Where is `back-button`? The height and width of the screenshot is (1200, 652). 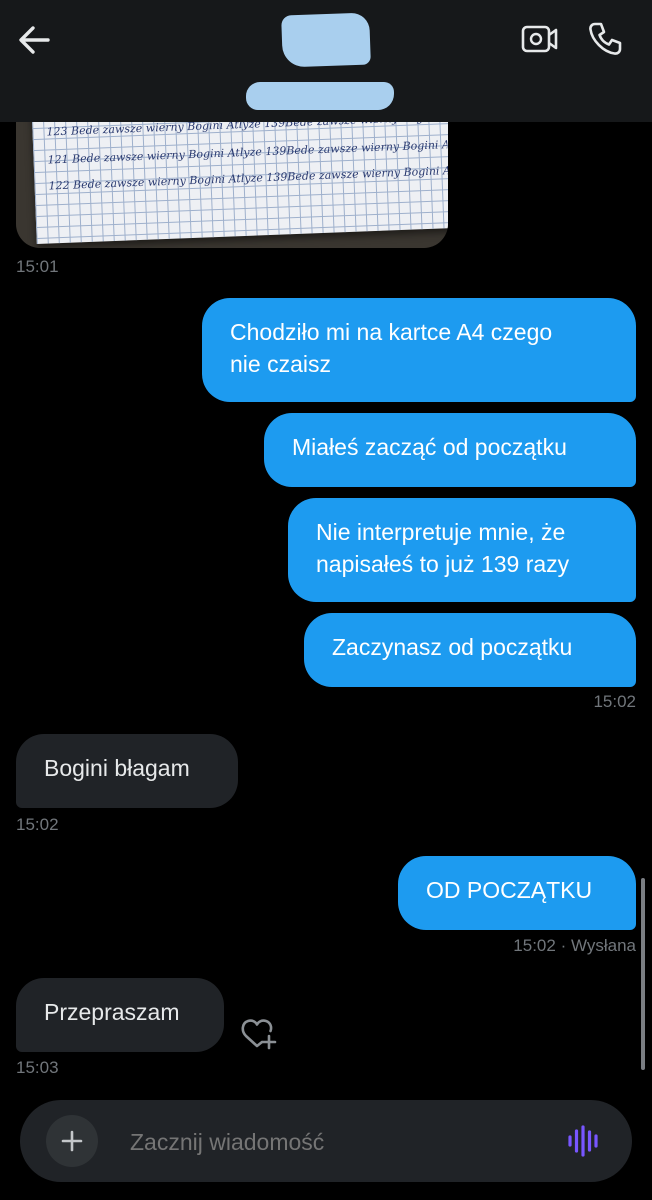 back-button is located at coordinates (34, 40).